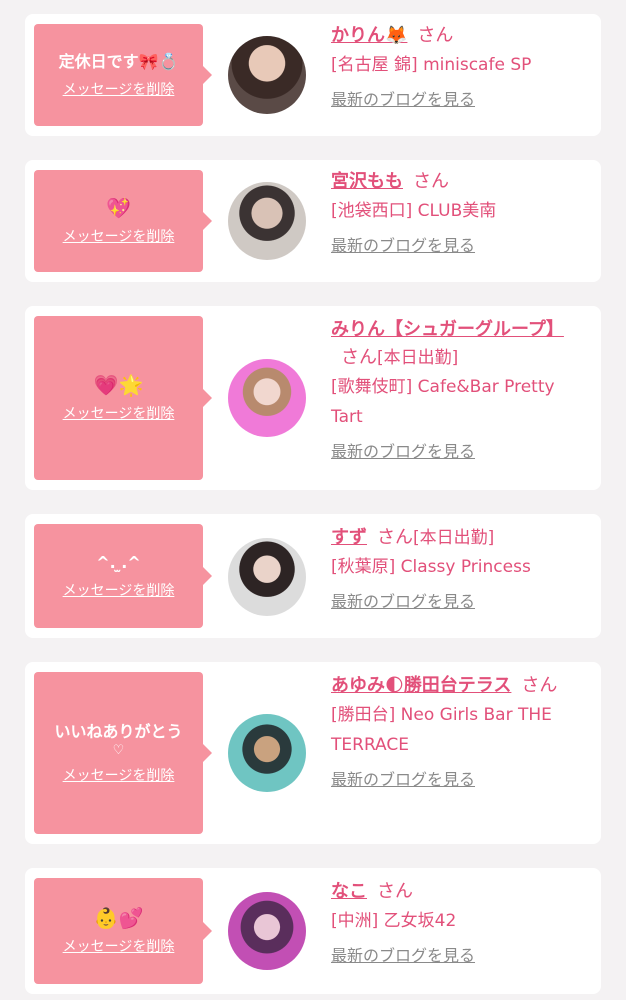 The height and width of the screenshot is (1000, 626). Describe the element at coordinates (369, 35) in the screenshot. I see `cast-name-link: かりん🦊` at that location.